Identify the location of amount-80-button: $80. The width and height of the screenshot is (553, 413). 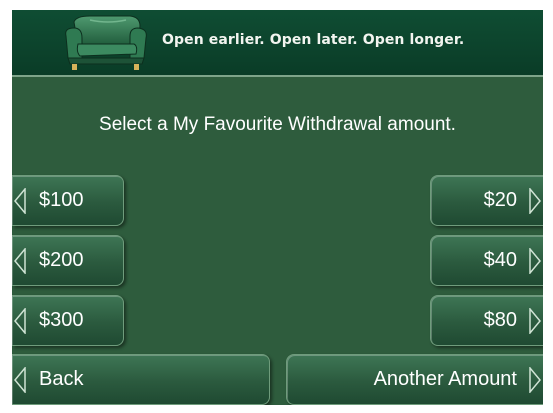
(486, 320).